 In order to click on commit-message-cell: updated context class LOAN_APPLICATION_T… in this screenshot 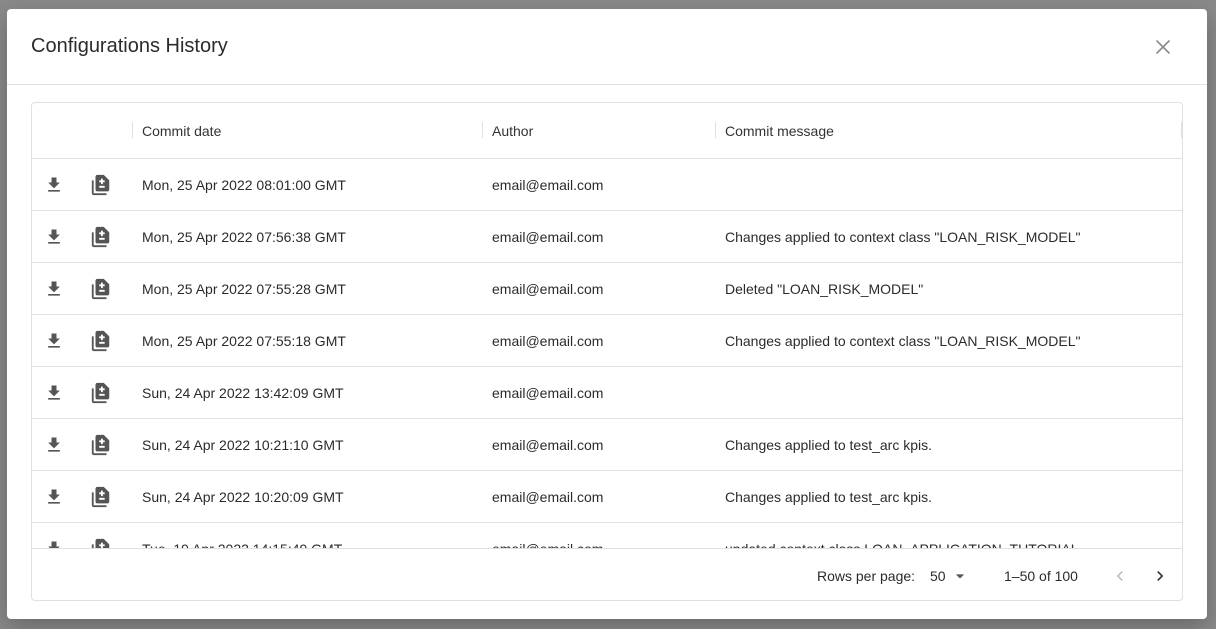, I will do `click(902, 544)`.